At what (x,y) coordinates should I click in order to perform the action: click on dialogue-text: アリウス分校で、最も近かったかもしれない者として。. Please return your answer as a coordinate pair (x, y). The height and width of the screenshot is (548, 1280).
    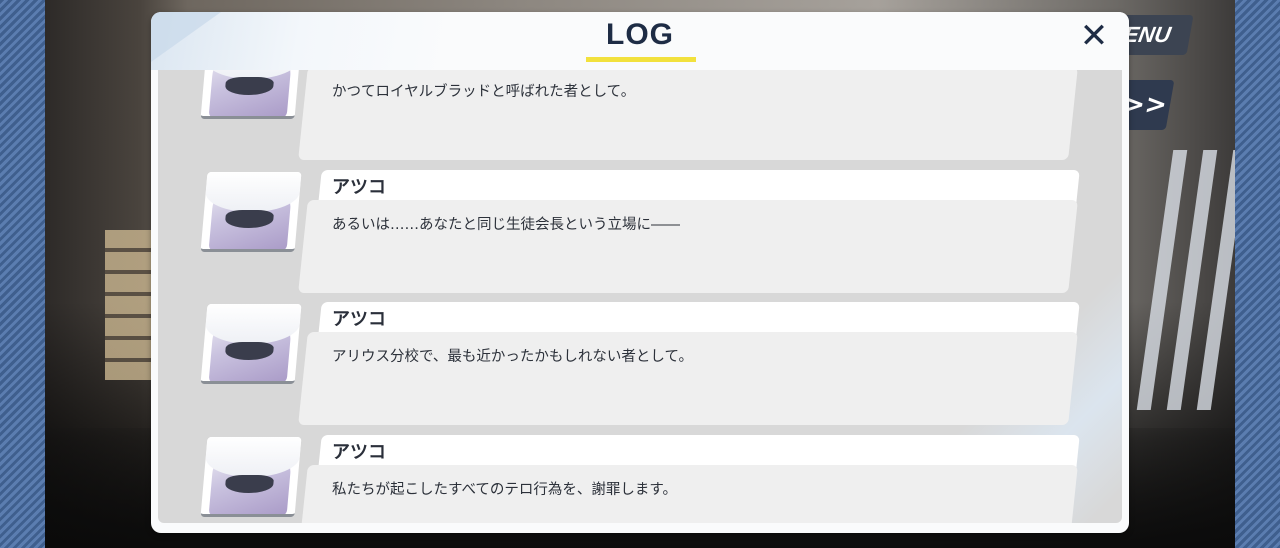
    Looking at the image, I should click on (513, 357).